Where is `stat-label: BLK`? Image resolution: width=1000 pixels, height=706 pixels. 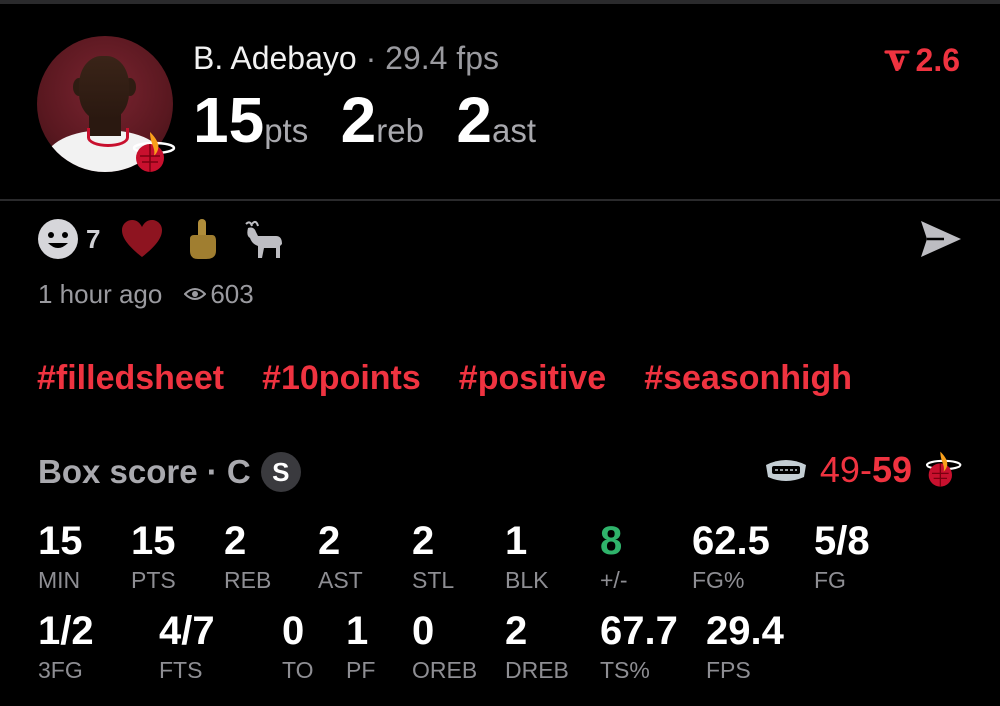 stat-label: BLK is located at coordinates (527, 580).